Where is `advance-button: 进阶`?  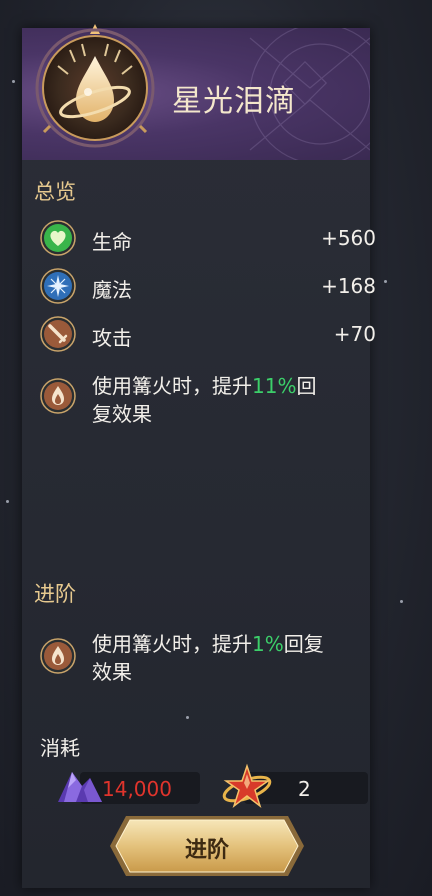 advance-button: 进阶 is located at coordinates (207, 846).